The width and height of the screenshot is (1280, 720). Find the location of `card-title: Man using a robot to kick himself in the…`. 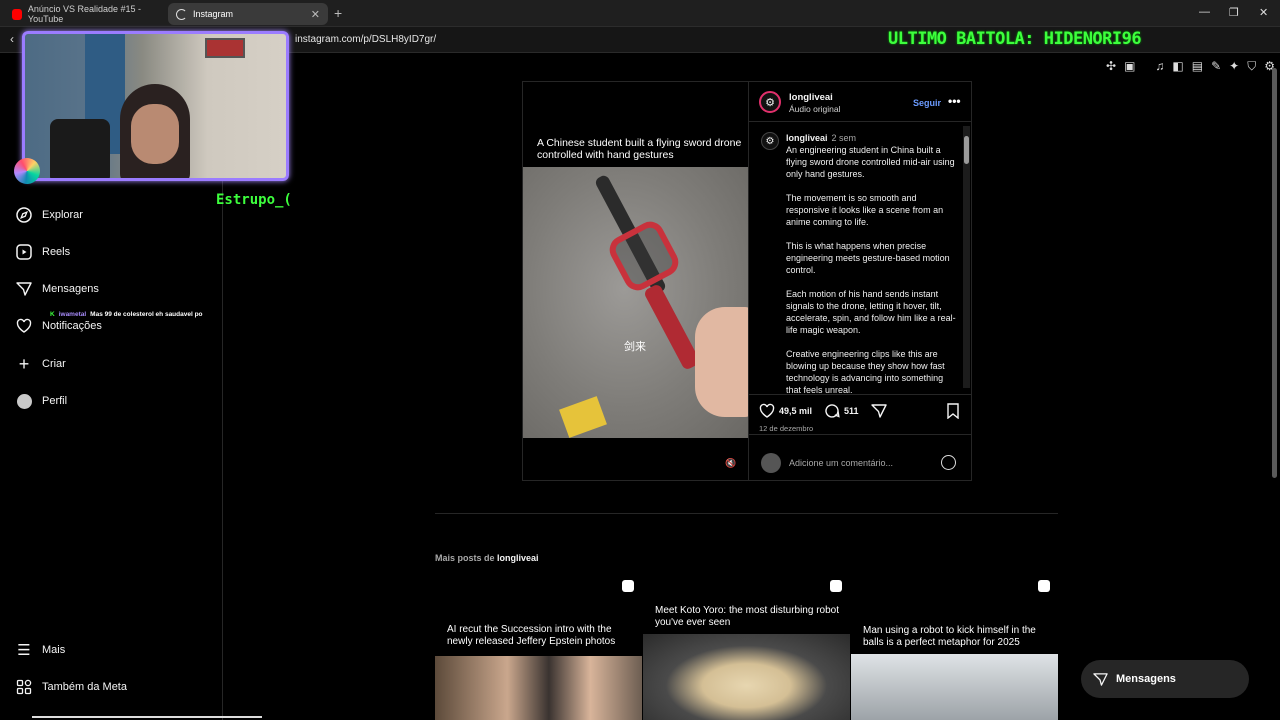

card-title: Man using a robot to kick himself in the… is located at coordinates (949, 636).